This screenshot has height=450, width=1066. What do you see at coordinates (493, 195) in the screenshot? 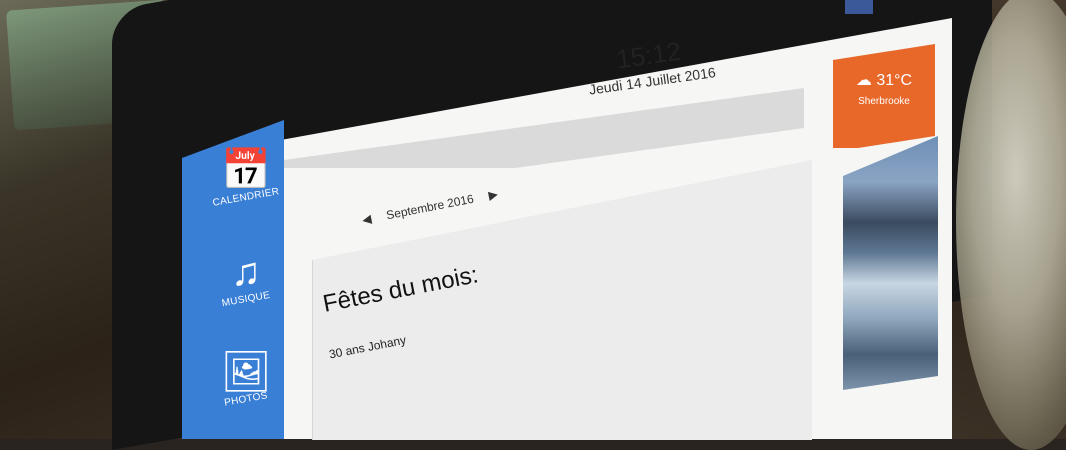
I see `arrow-right-icon: ▶` at bounding box center [493, 195].